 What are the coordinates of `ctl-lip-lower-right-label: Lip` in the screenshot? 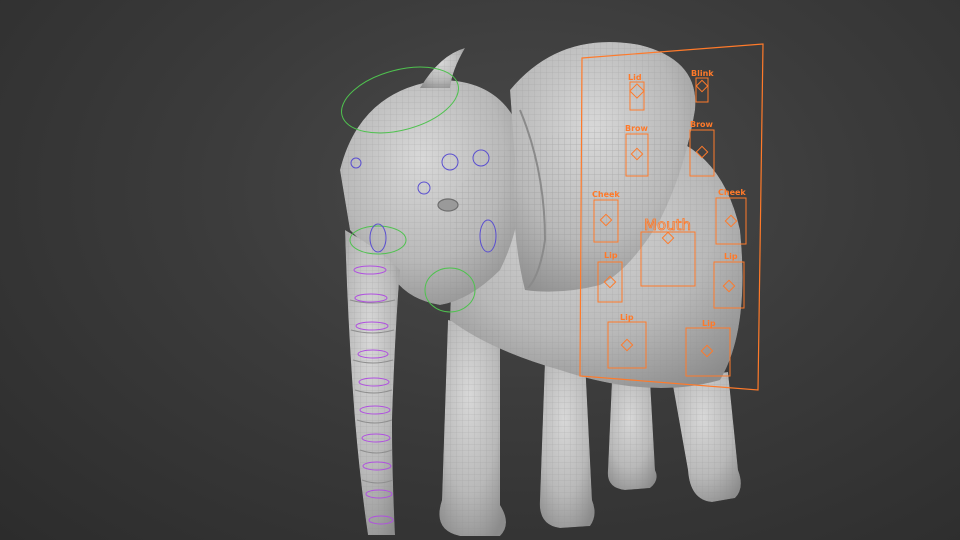 It's located at (709, 323).